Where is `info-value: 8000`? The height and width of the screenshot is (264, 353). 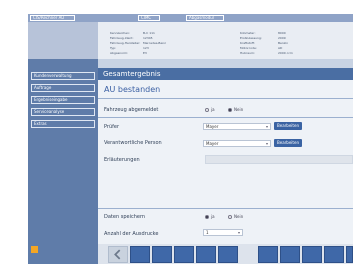 info-value: 8000 is located at coordinates (282, 33).